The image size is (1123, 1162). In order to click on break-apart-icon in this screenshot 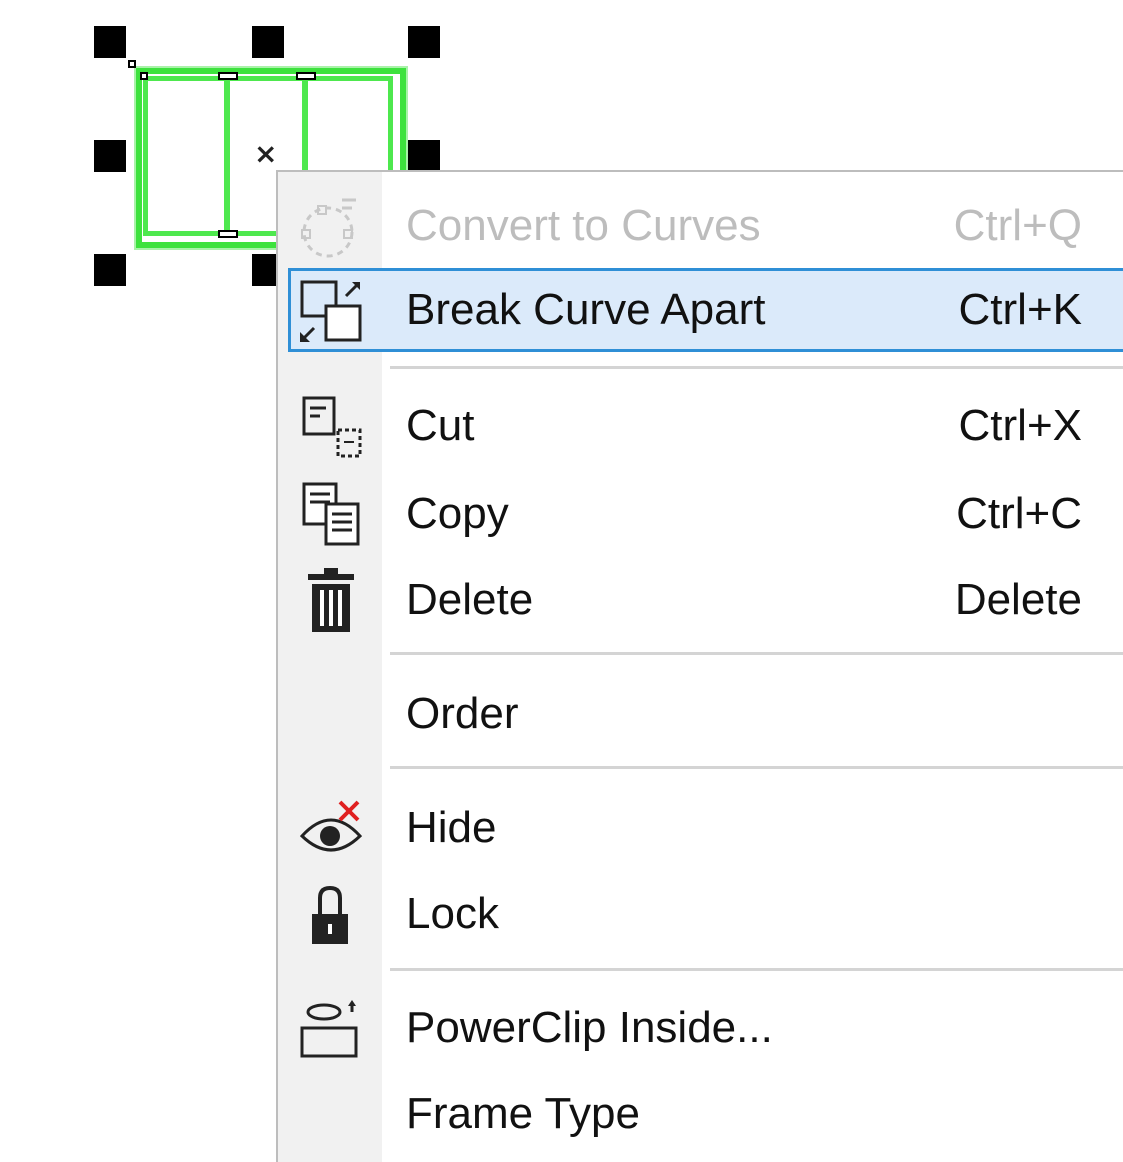, I will do `click(331, 311)`.